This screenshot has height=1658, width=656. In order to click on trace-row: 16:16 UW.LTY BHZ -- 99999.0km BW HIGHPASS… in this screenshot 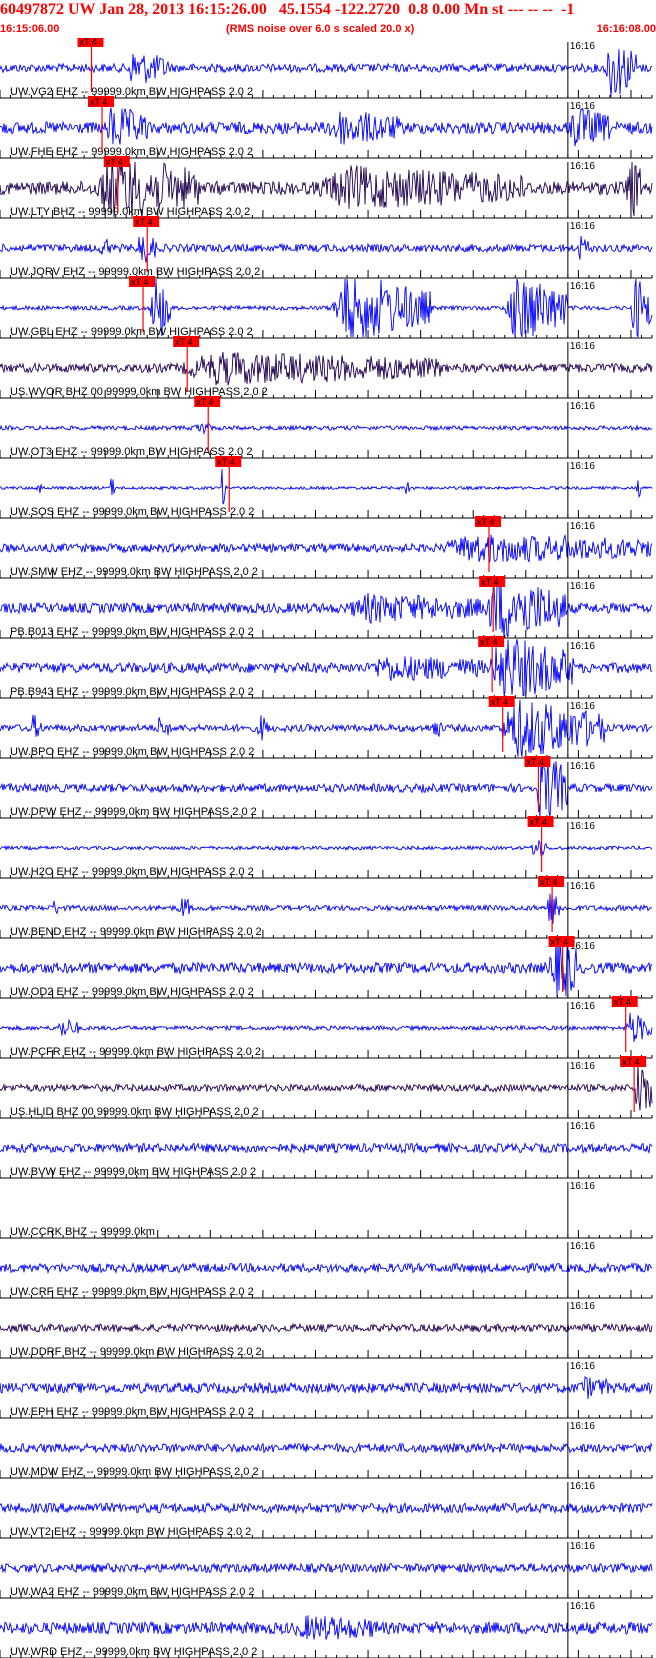, I will do `click(326, 187)`.